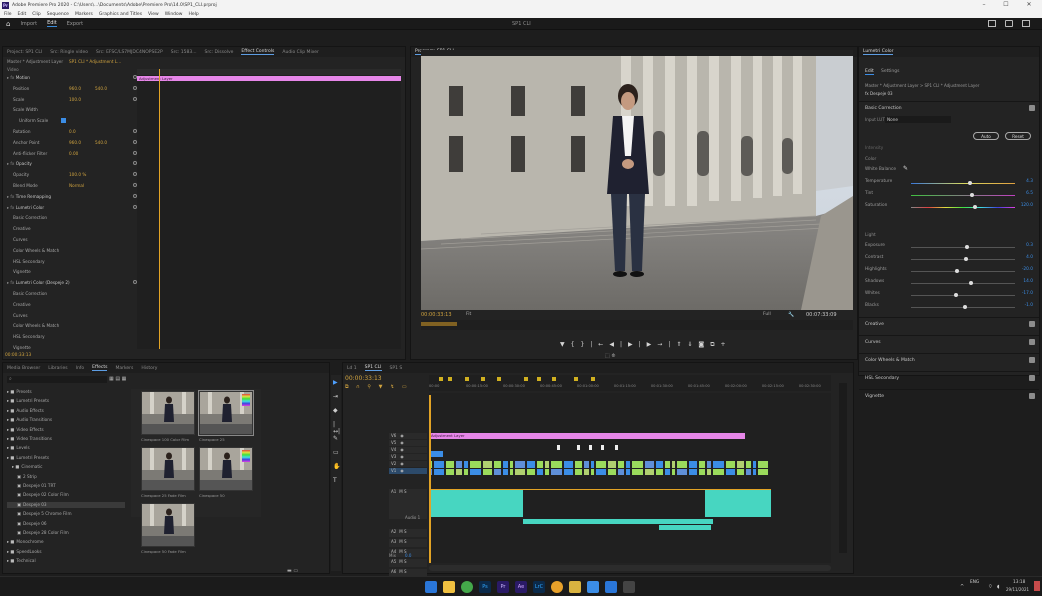 The height and width of the screenshot is (596, 1042). Describe the element at coordinates (791, 315) in the screenshot. I see `wrench-icon: 🔧` at that location.